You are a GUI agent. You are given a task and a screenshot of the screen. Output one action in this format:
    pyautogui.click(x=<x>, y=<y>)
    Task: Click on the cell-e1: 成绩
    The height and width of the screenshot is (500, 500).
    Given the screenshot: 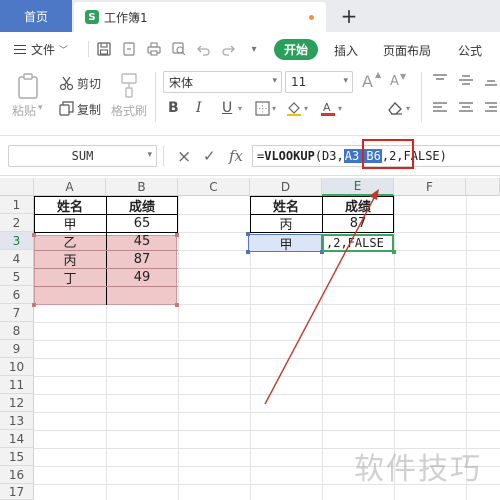 What is the action you would take?
    pyautogui.click(x=358, y=205)
    